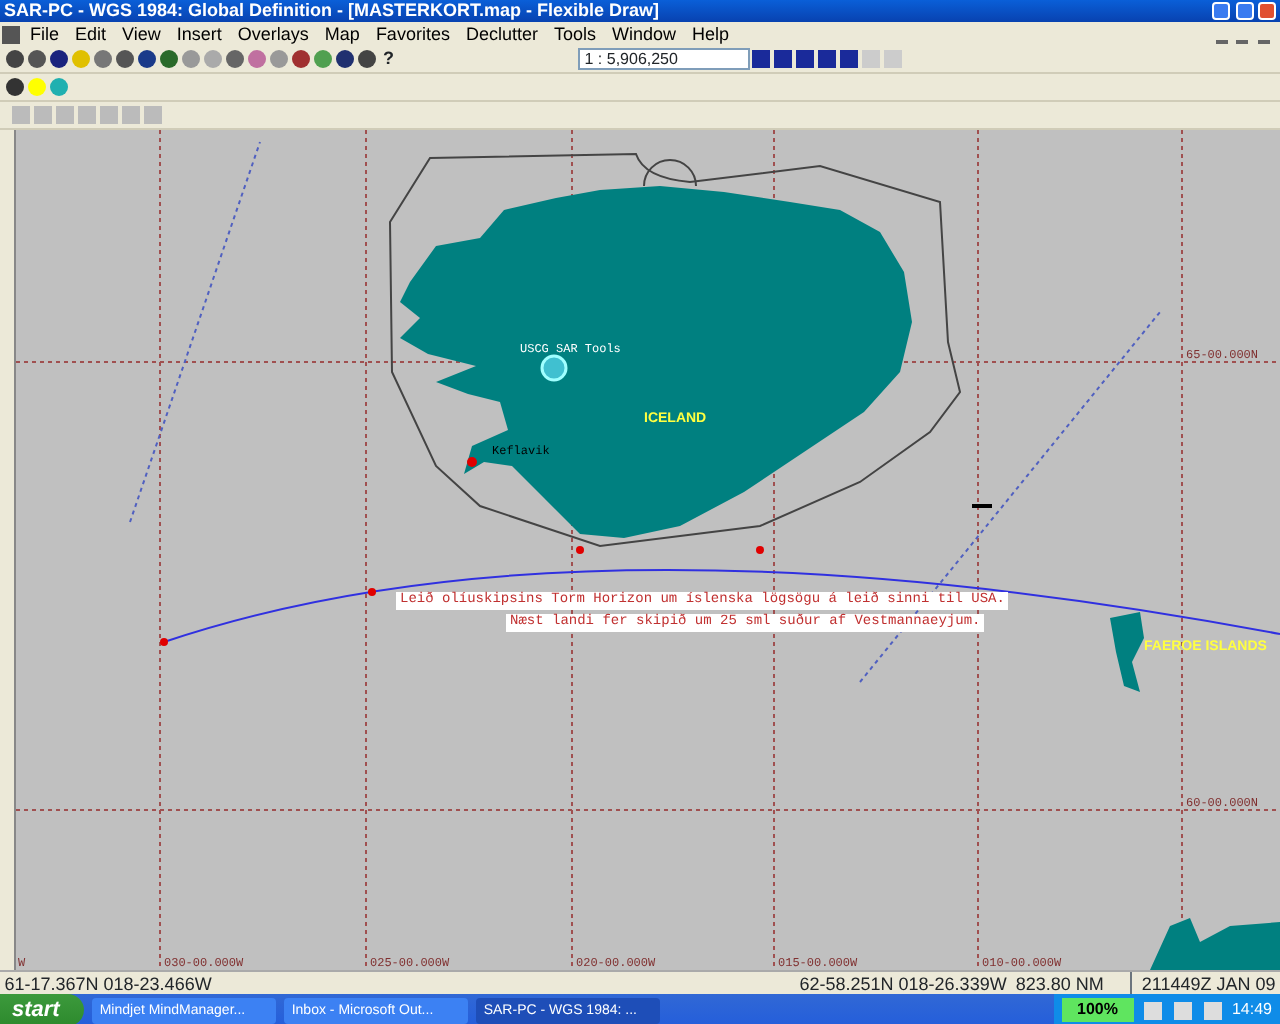 The width and height of the screenshot is (1280, 1024). Describe the element at coordinates (574, 34) in the screenshot. I see `menu-item: Tools` at that location.